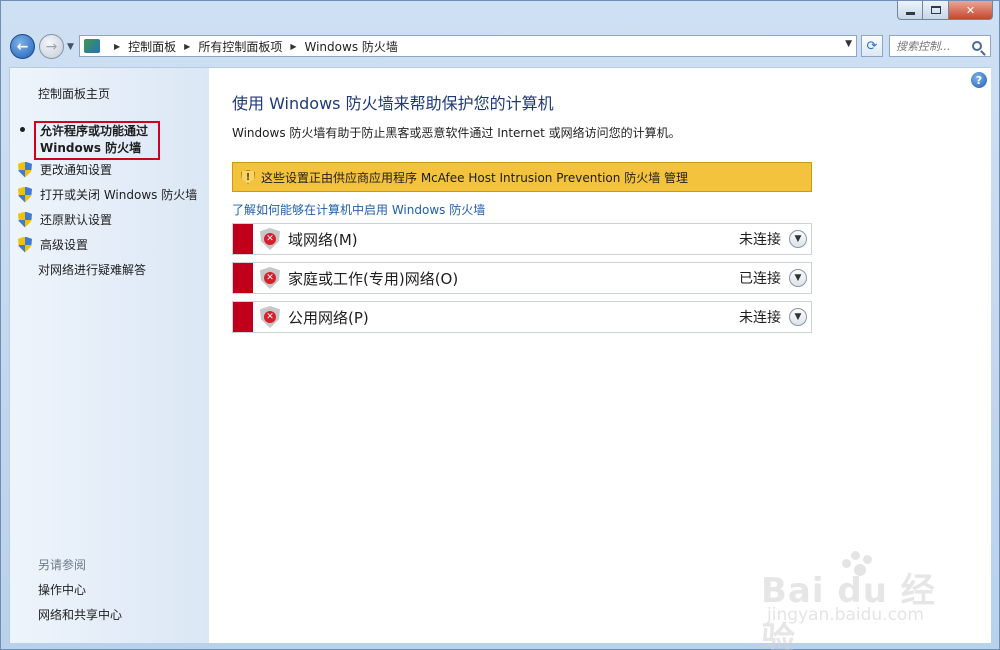  What do you see at coordinates (522, 239) in the screenshot?
I see `network-row-domain: ✕ 域网络(M) 未连接 ▼` at bounding box center [522, 239].